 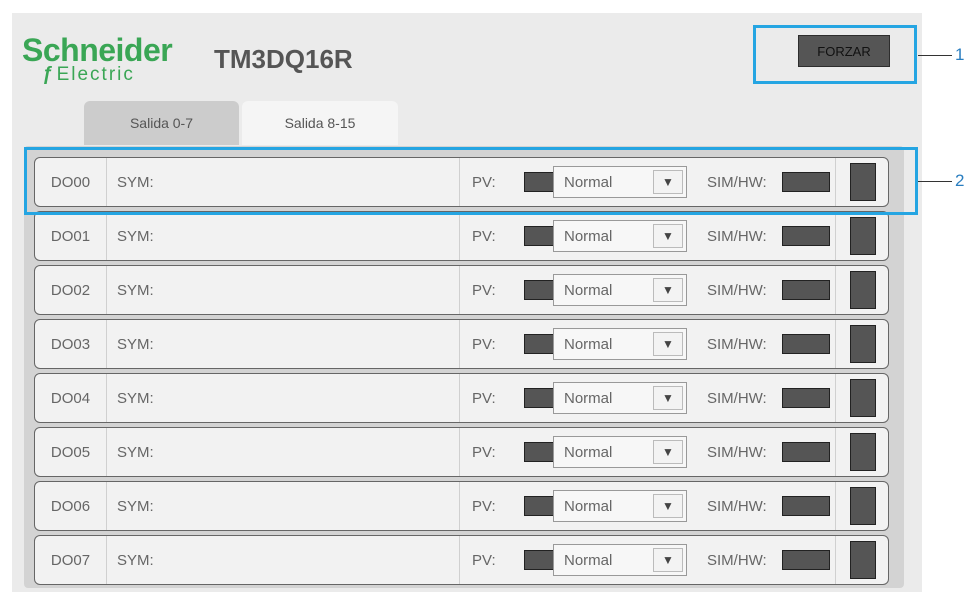 I want to click on output-row: DO07 SYM: PV: Normal ▼ SIM/HW:, so click(x=461, y=560).